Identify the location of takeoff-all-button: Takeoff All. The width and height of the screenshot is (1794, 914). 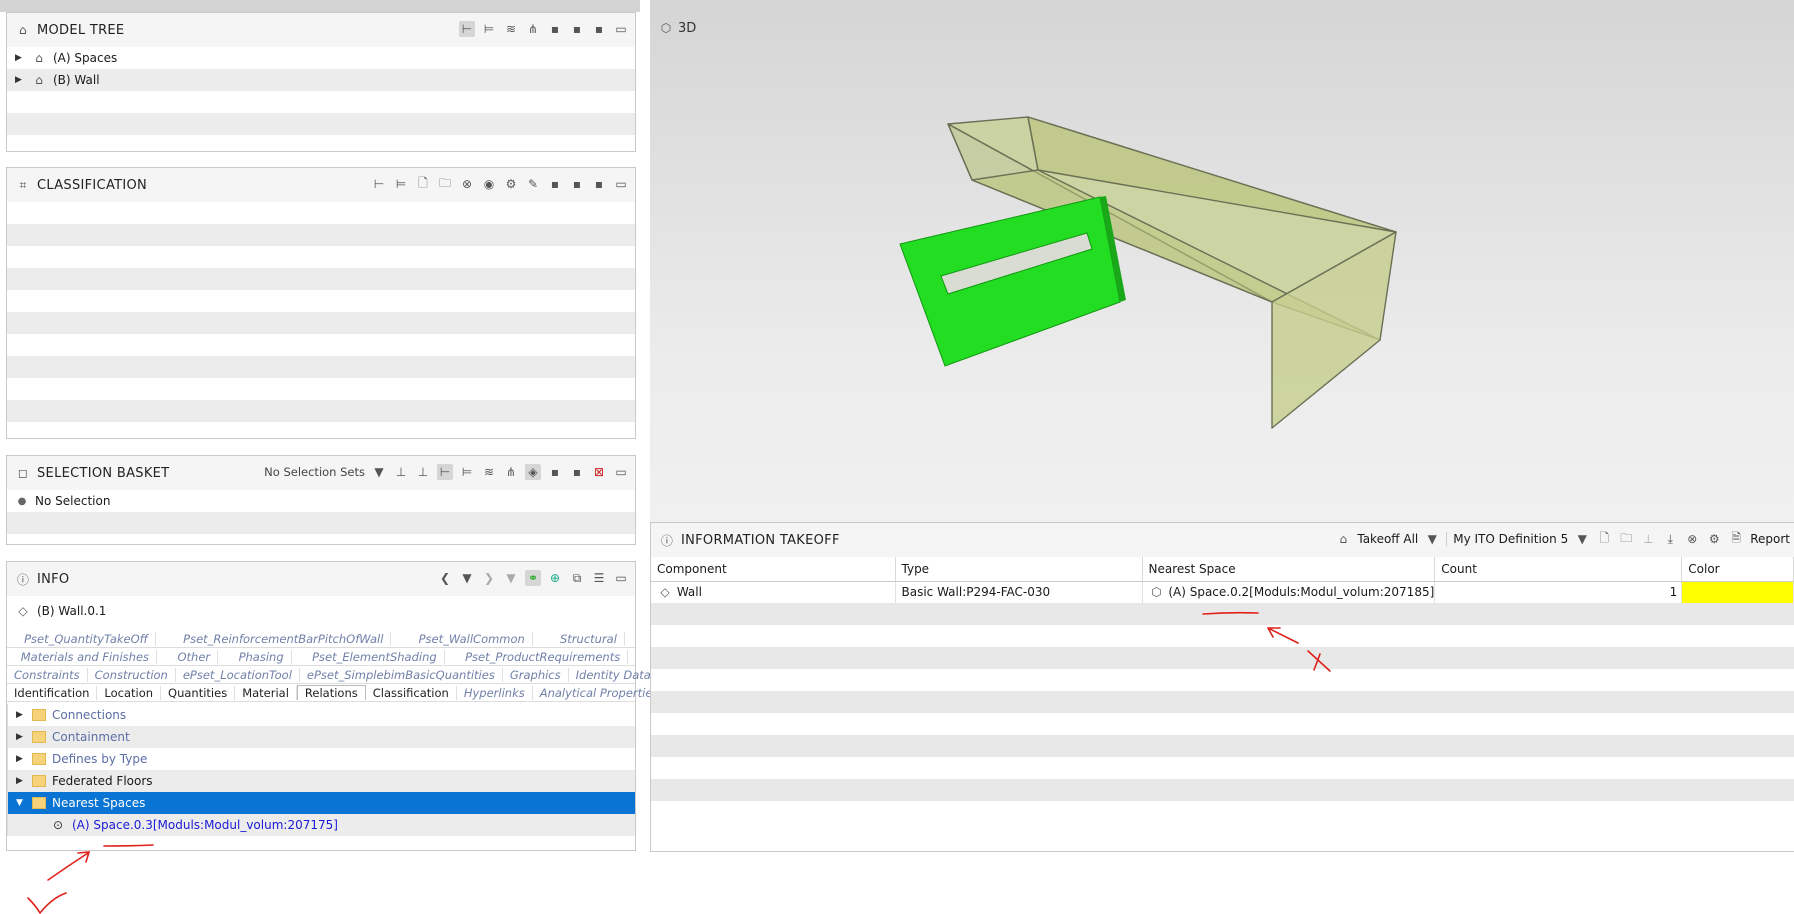
(1387, 539).